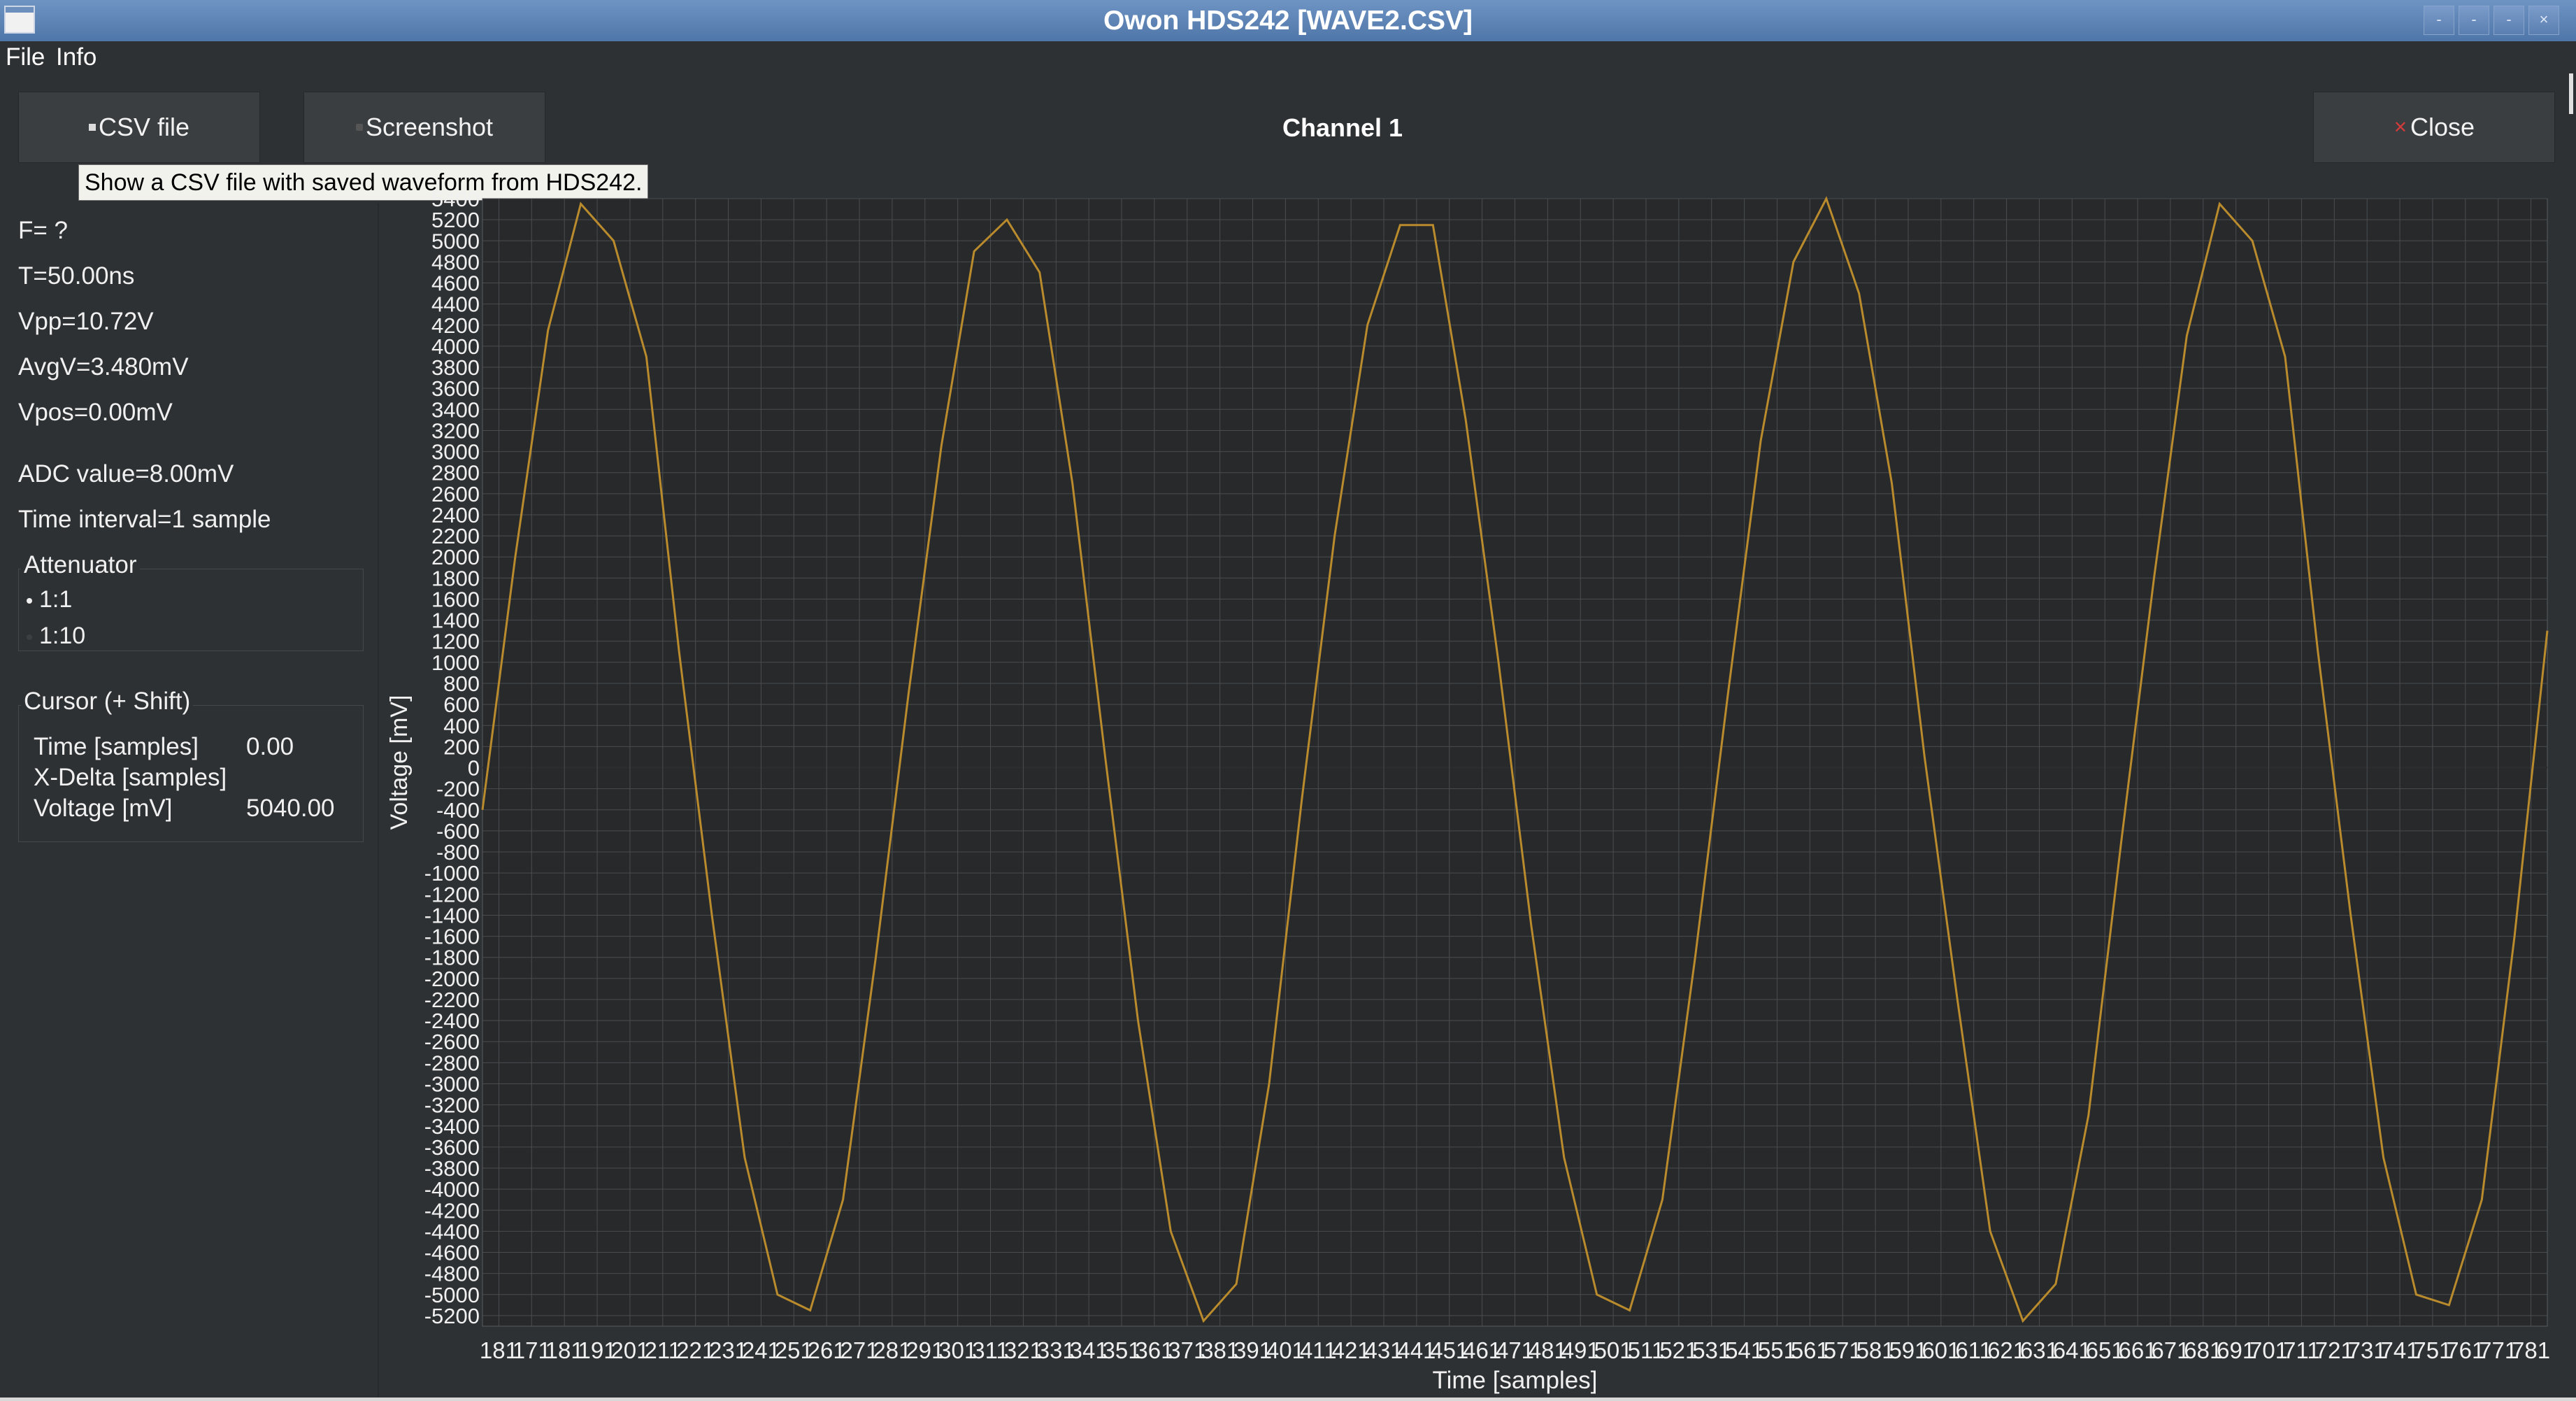 The width and height of the screenshot is (2576, 1401). Describe the element at coordinates (458, 789) in the screenshot. I see `y-tick-label: -200` at that location.